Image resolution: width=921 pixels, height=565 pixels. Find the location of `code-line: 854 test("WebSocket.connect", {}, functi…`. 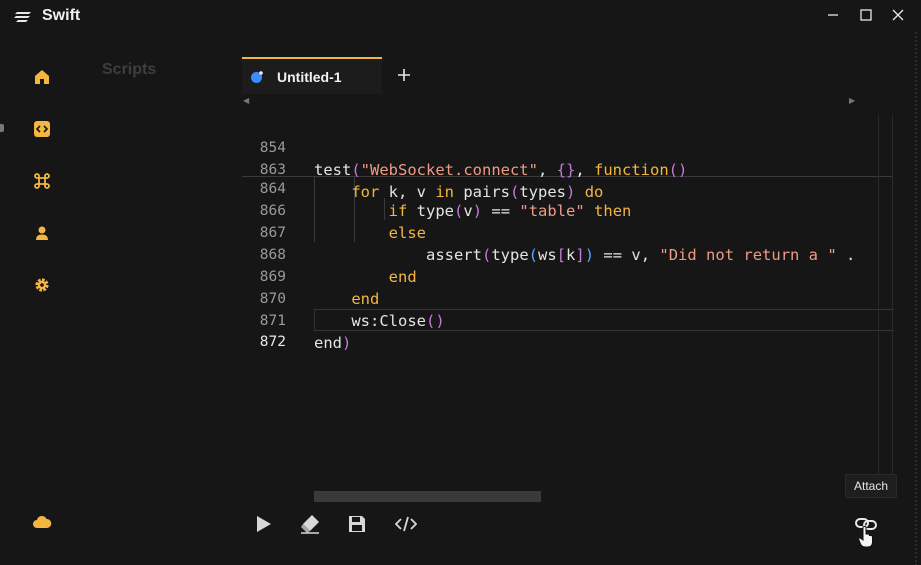

code-line: 854 test("WebSocket.connect", {}, functi… is located at coordinates (567, 147).